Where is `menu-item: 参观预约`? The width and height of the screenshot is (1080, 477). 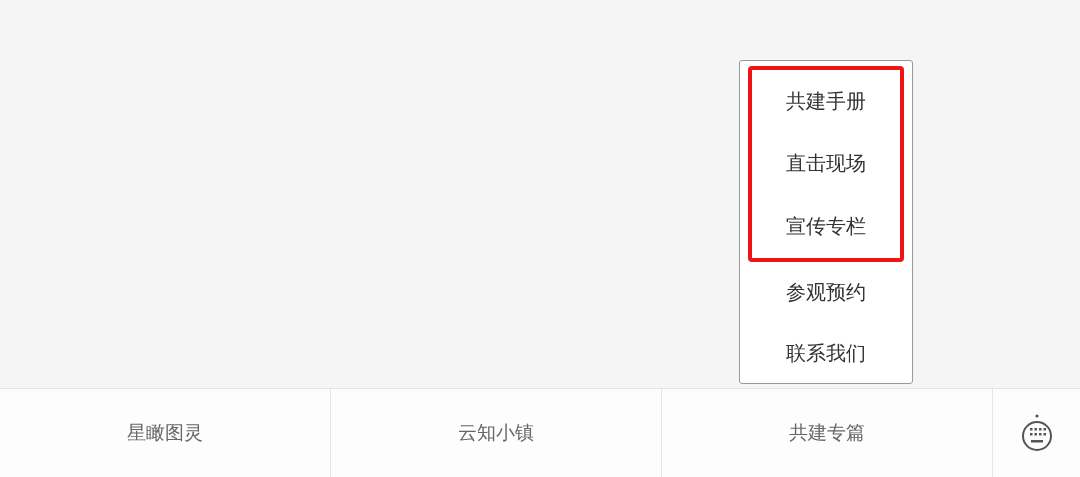
menu-item: 参观预约 is located at coordinates (826, 292).